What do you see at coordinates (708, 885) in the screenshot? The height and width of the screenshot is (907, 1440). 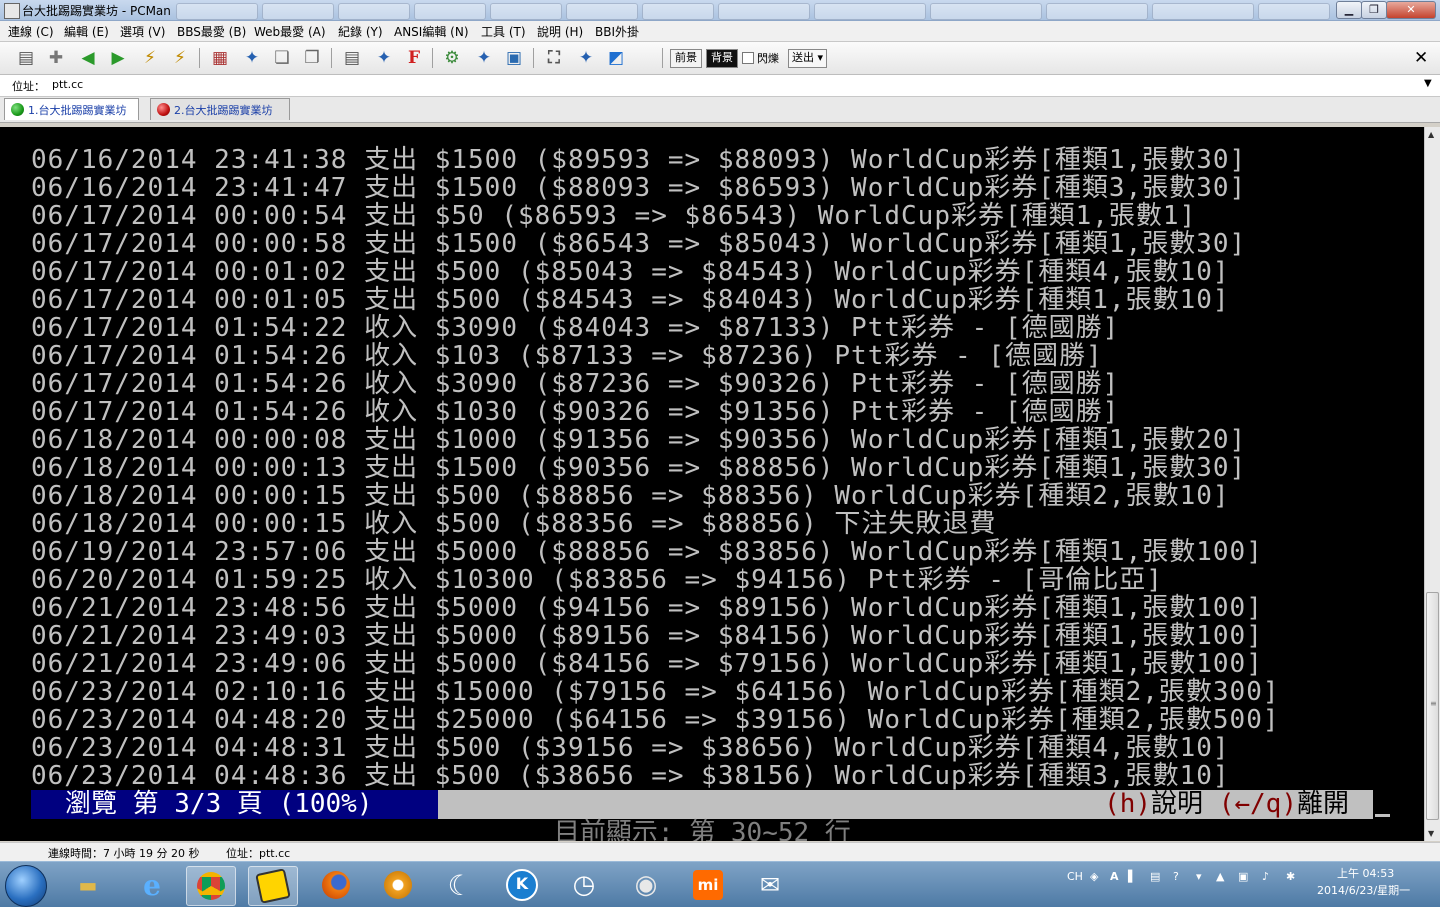 I see `mi-icon: mi` at bounding box center [708, 885].